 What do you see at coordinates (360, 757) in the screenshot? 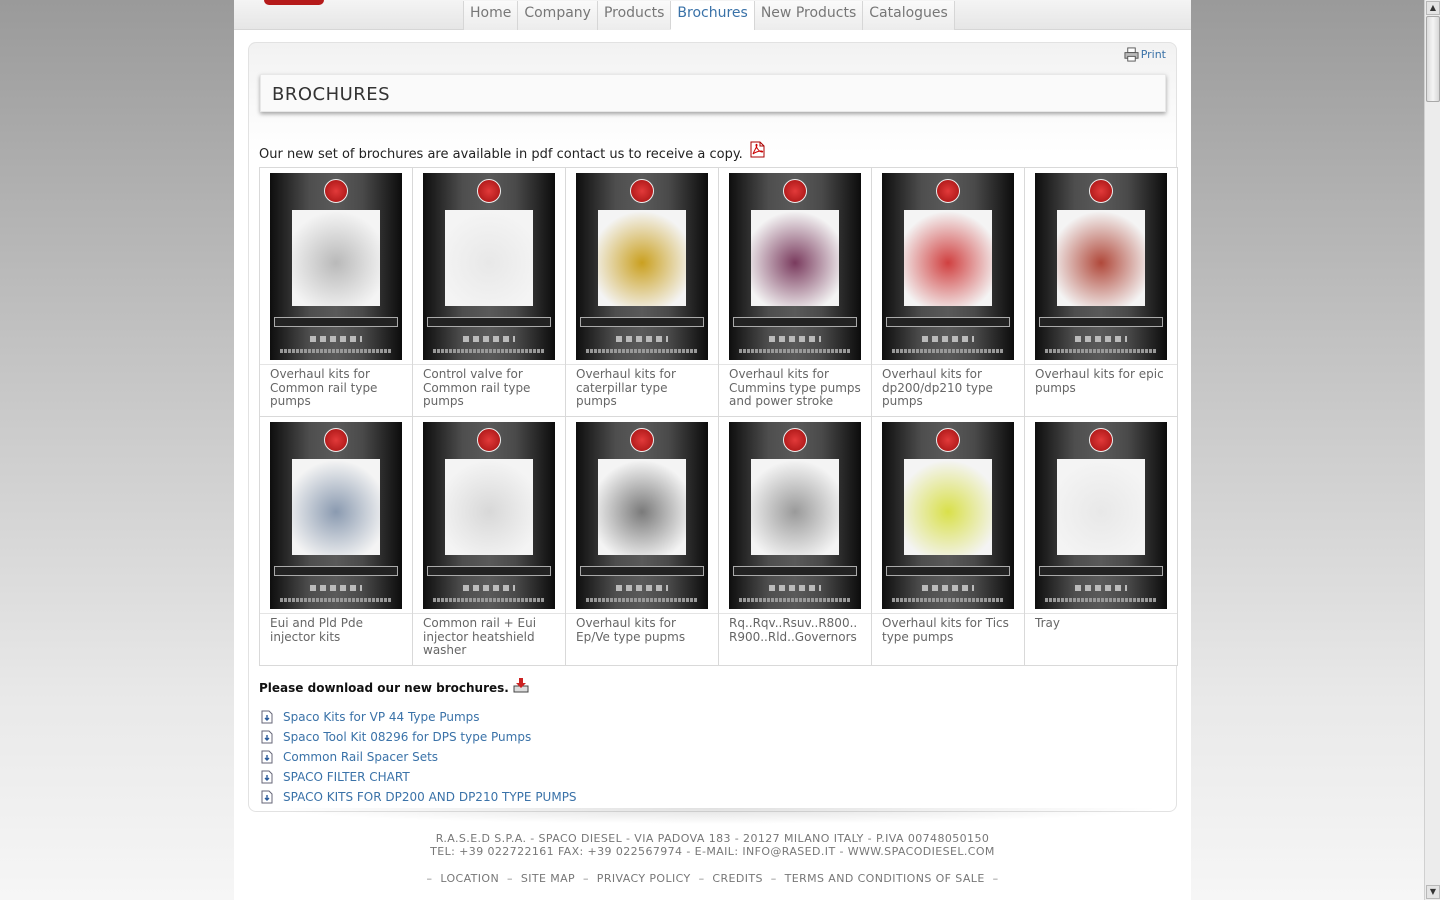
I see `download-link-label: Common Rail Spacer Sets` at bounding box center [360, 757].